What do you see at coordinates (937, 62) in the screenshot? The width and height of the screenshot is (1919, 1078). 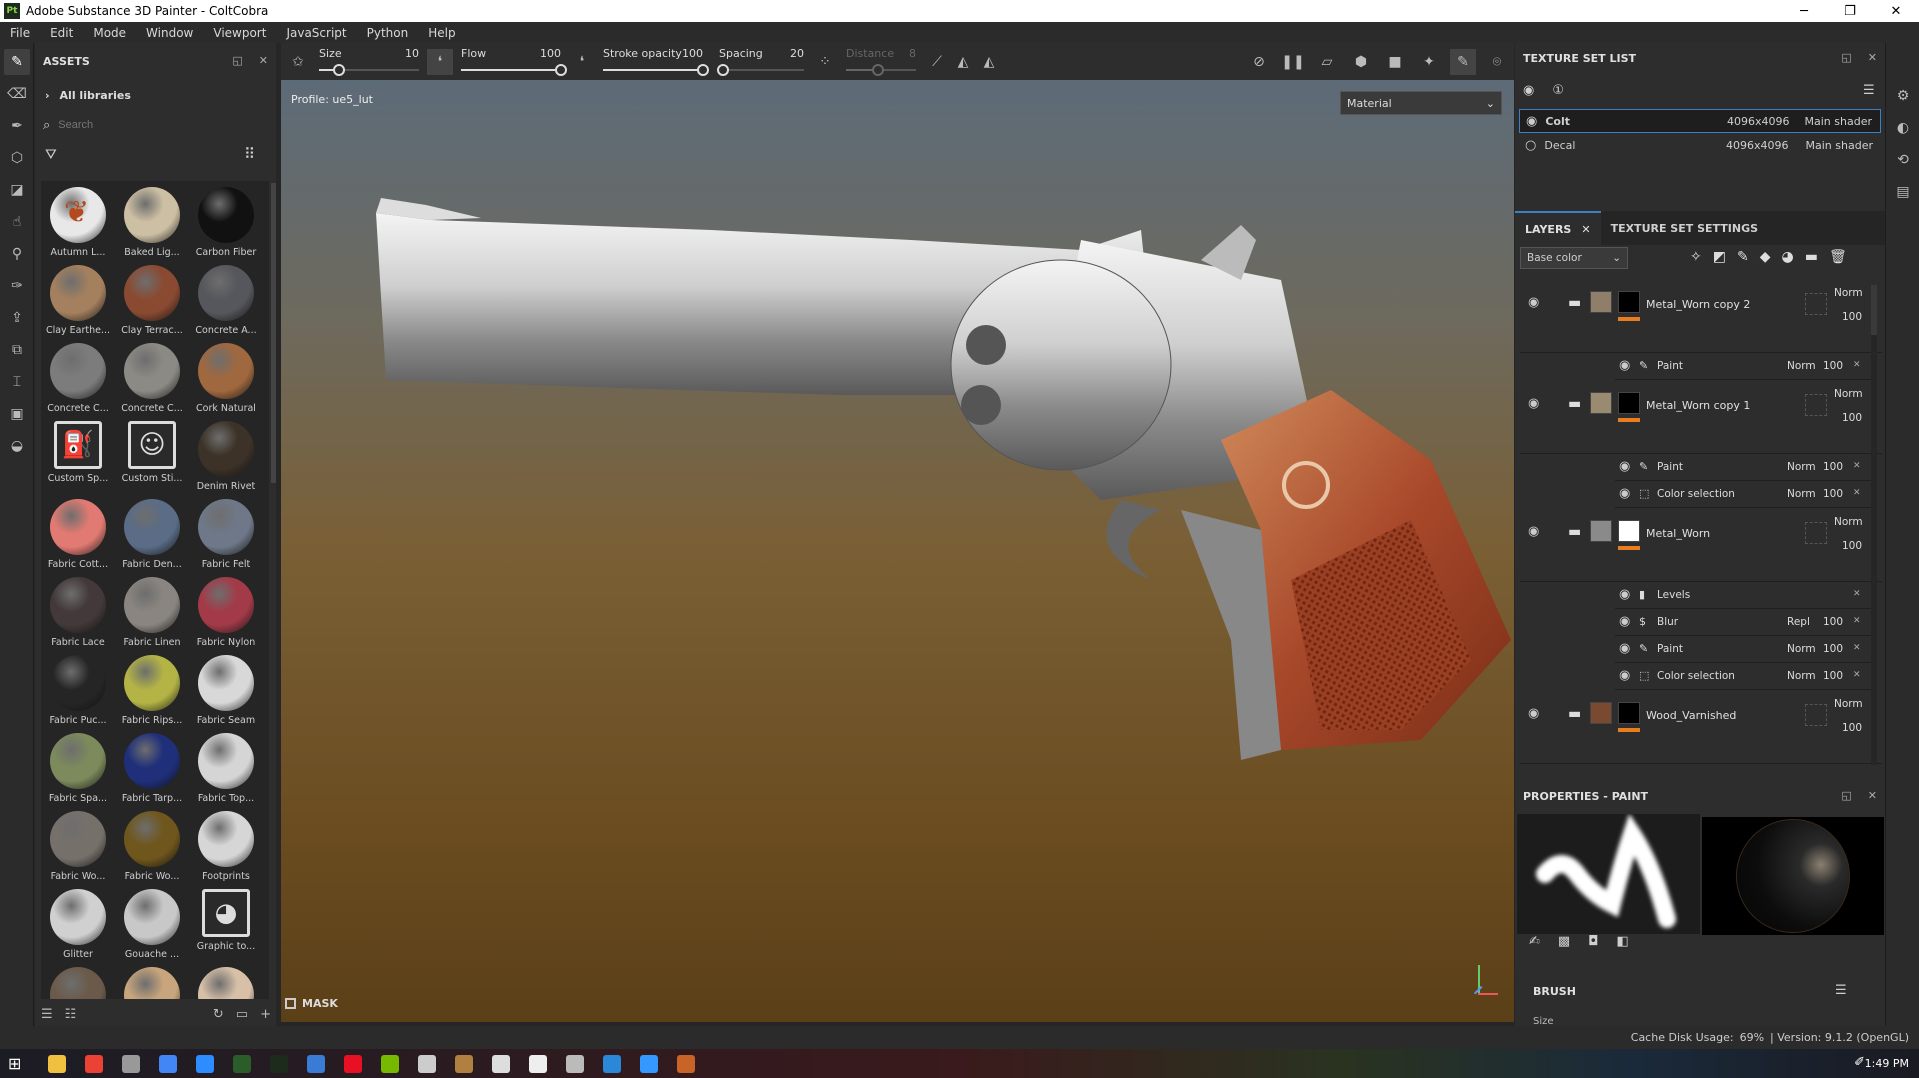 I see `symmetry-icon: ⟋` at bounding box center [937, 62].